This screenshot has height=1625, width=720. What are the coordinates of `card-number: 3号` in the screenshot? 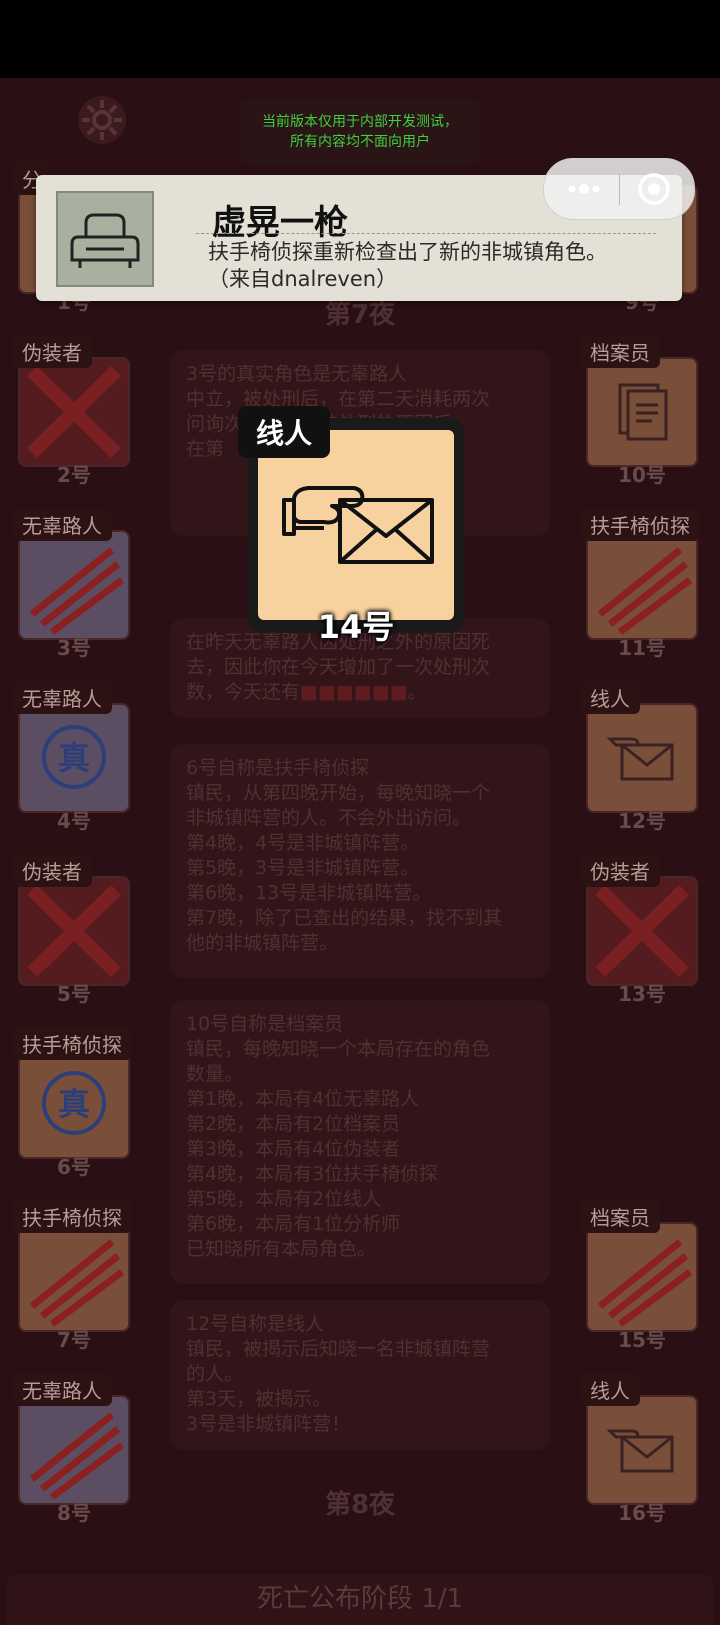 It's located at (74, 648).